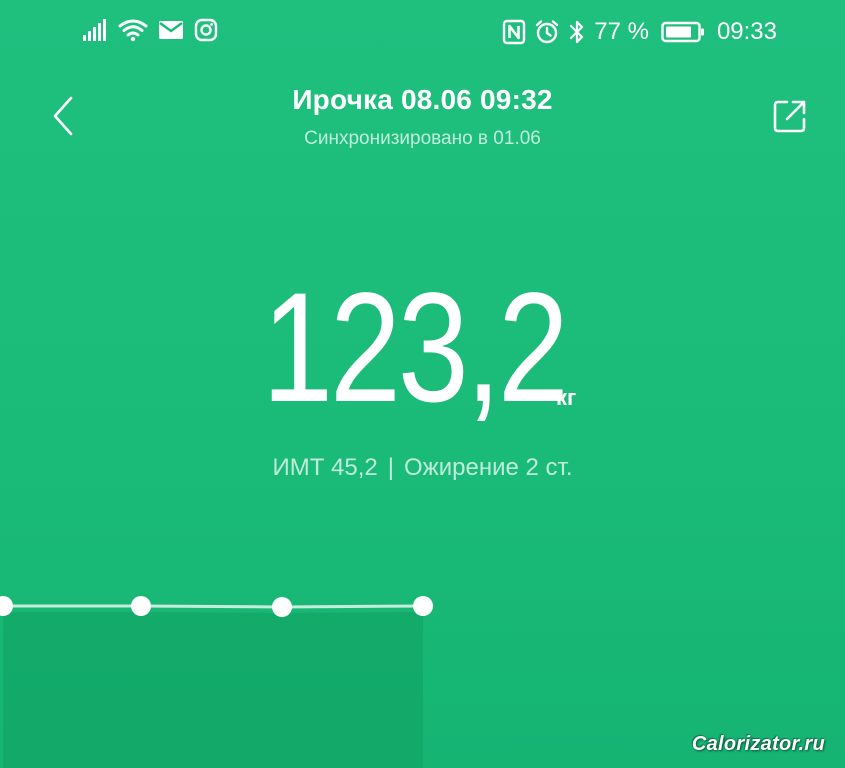 The width and height of the screenshot is (845, 768). I want to click on share-button, so click(790, 116).